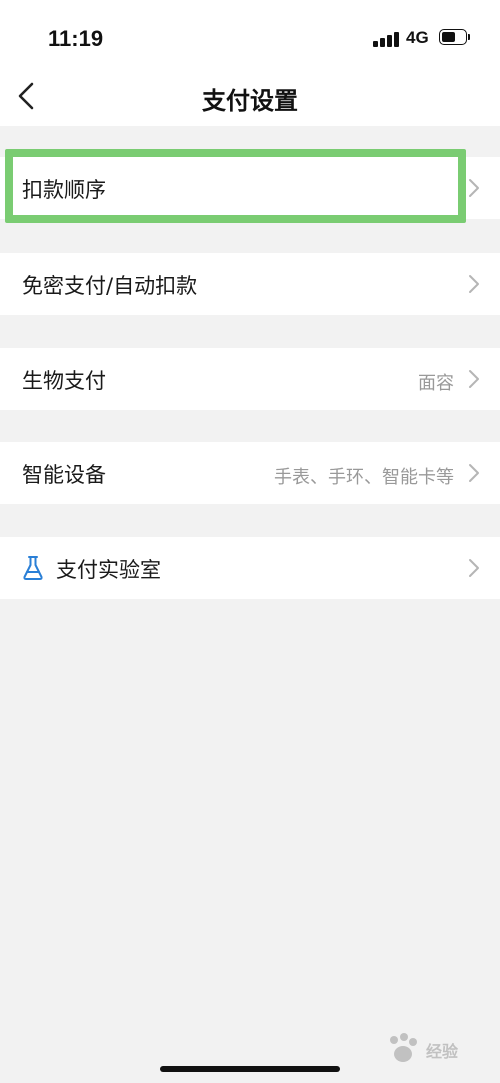 This screenshot has height=1083, width=500. What do you see at coordinates (403, 1047) in the screenshot?
I see `paw-logo-icon` at bounding box center [403, 1047].